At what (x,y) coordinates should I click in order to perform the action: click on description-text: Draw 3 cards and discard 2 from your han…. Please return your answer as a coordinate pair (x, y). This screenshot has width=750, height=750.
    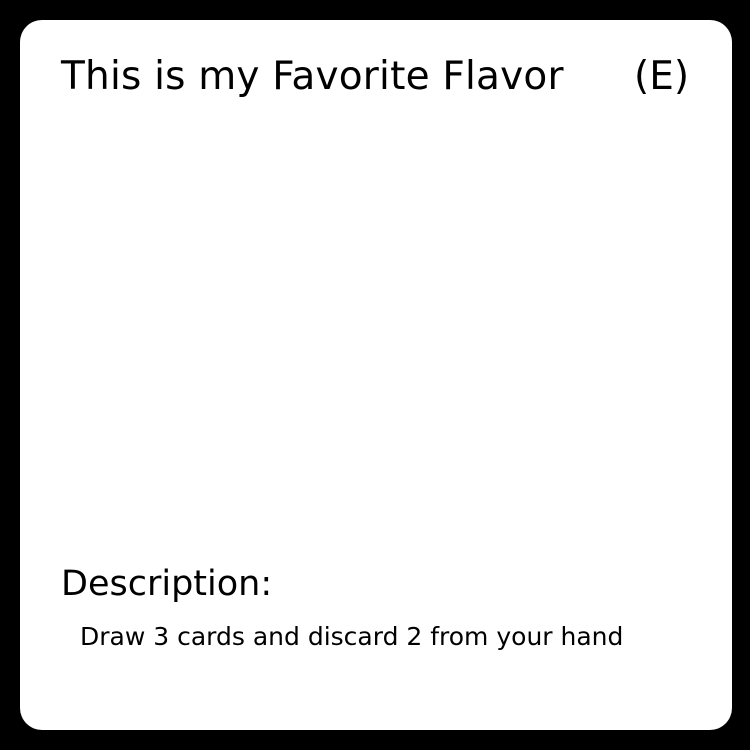
    Looking at the image, I should click on (352, 636).